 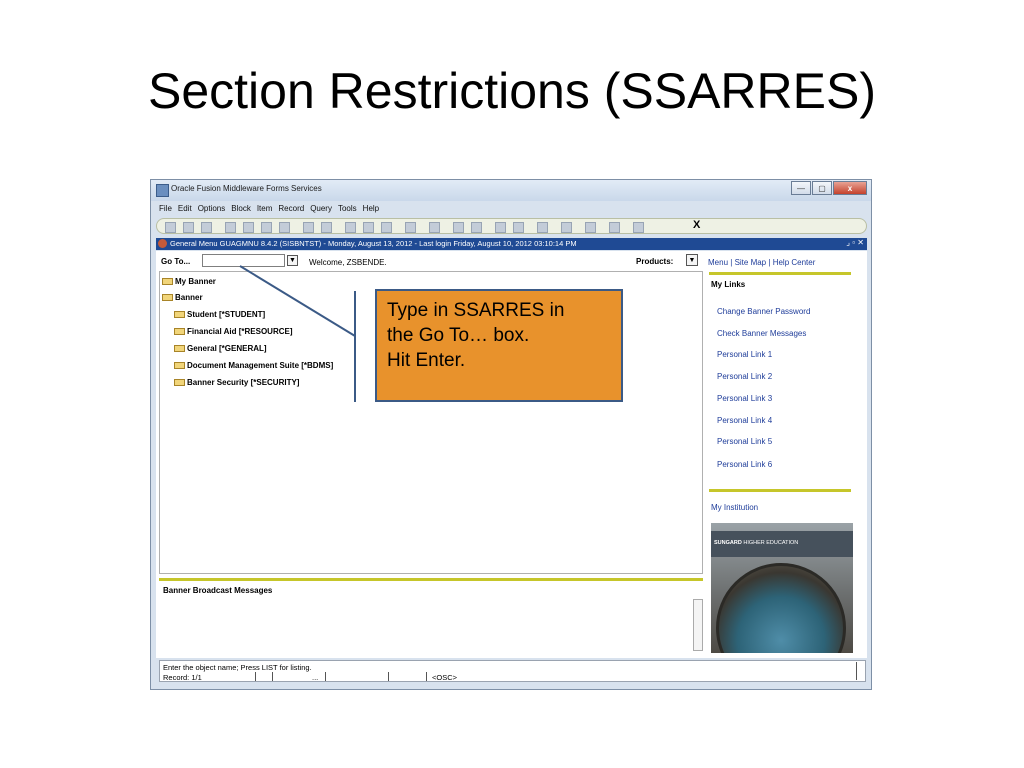 I want to click on java-app-icon, so click(x=162, y=190).